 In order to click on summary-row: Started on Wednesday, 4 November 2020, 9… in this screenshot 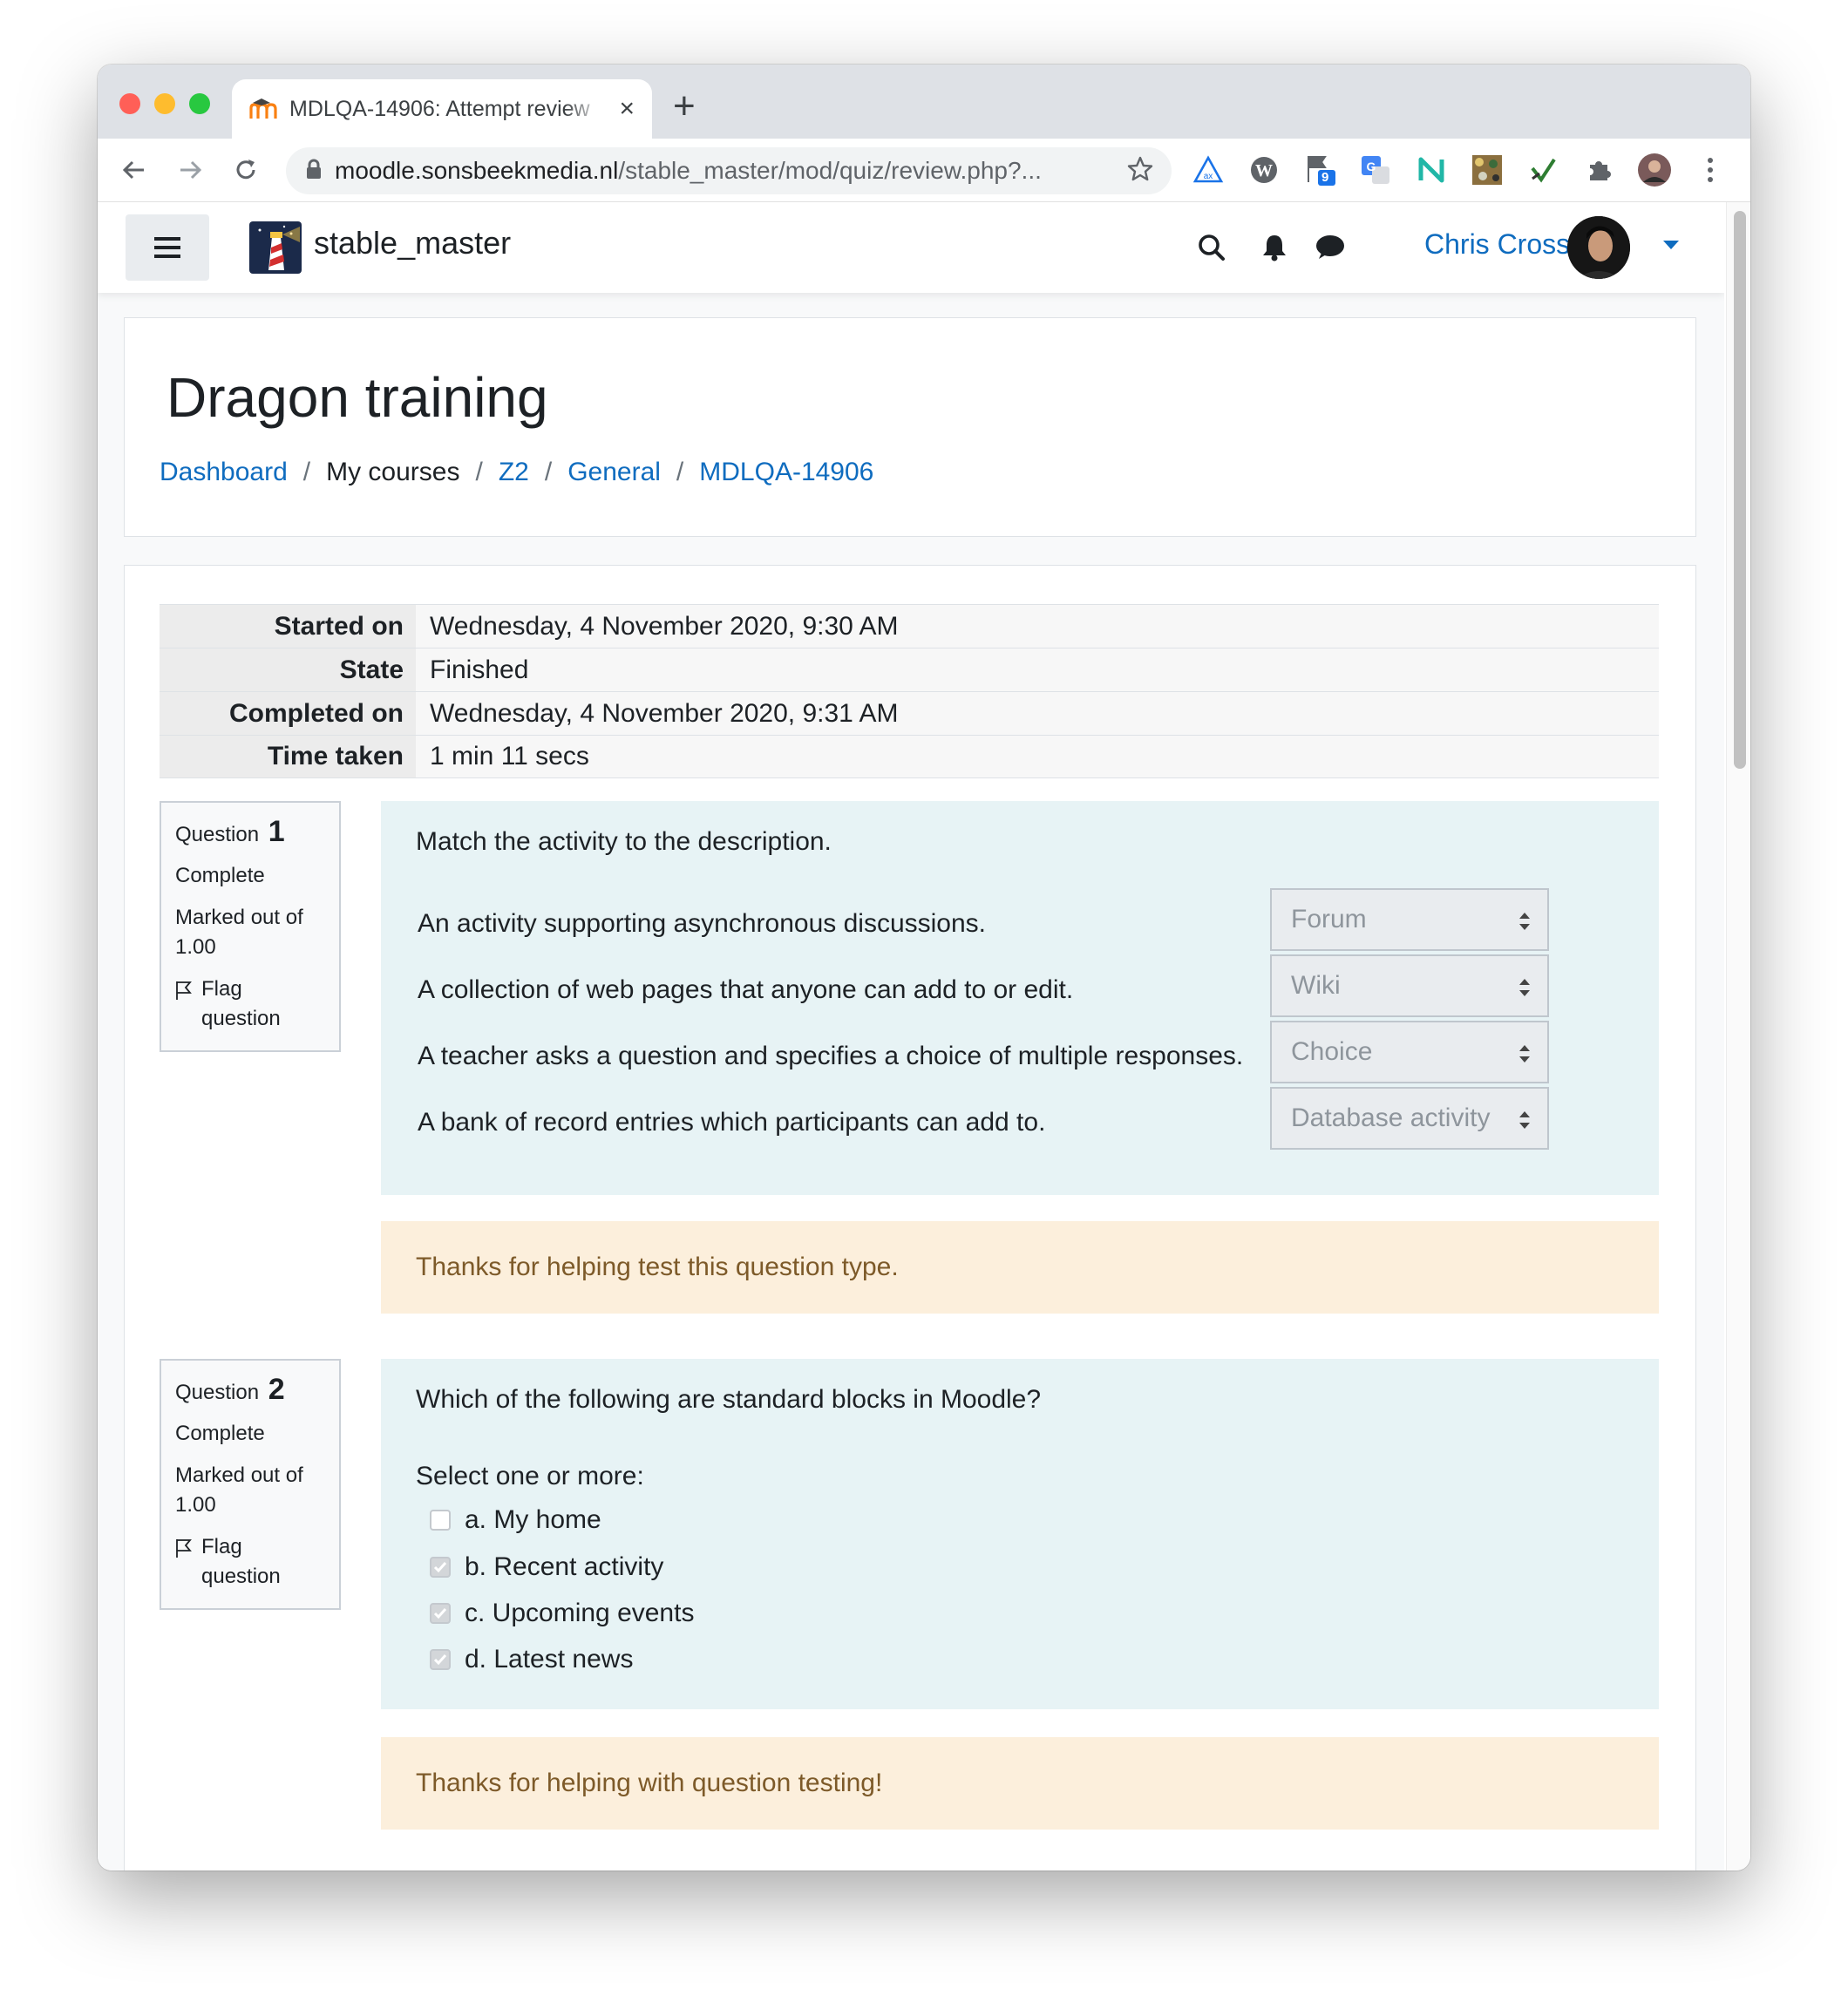, I will do `click(909, 626)`.